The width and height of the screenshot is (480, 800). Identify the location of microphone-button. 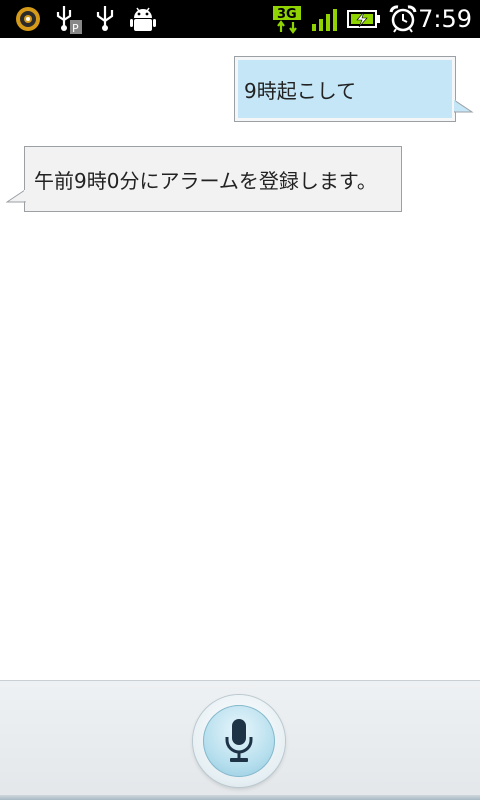
(239, 741).